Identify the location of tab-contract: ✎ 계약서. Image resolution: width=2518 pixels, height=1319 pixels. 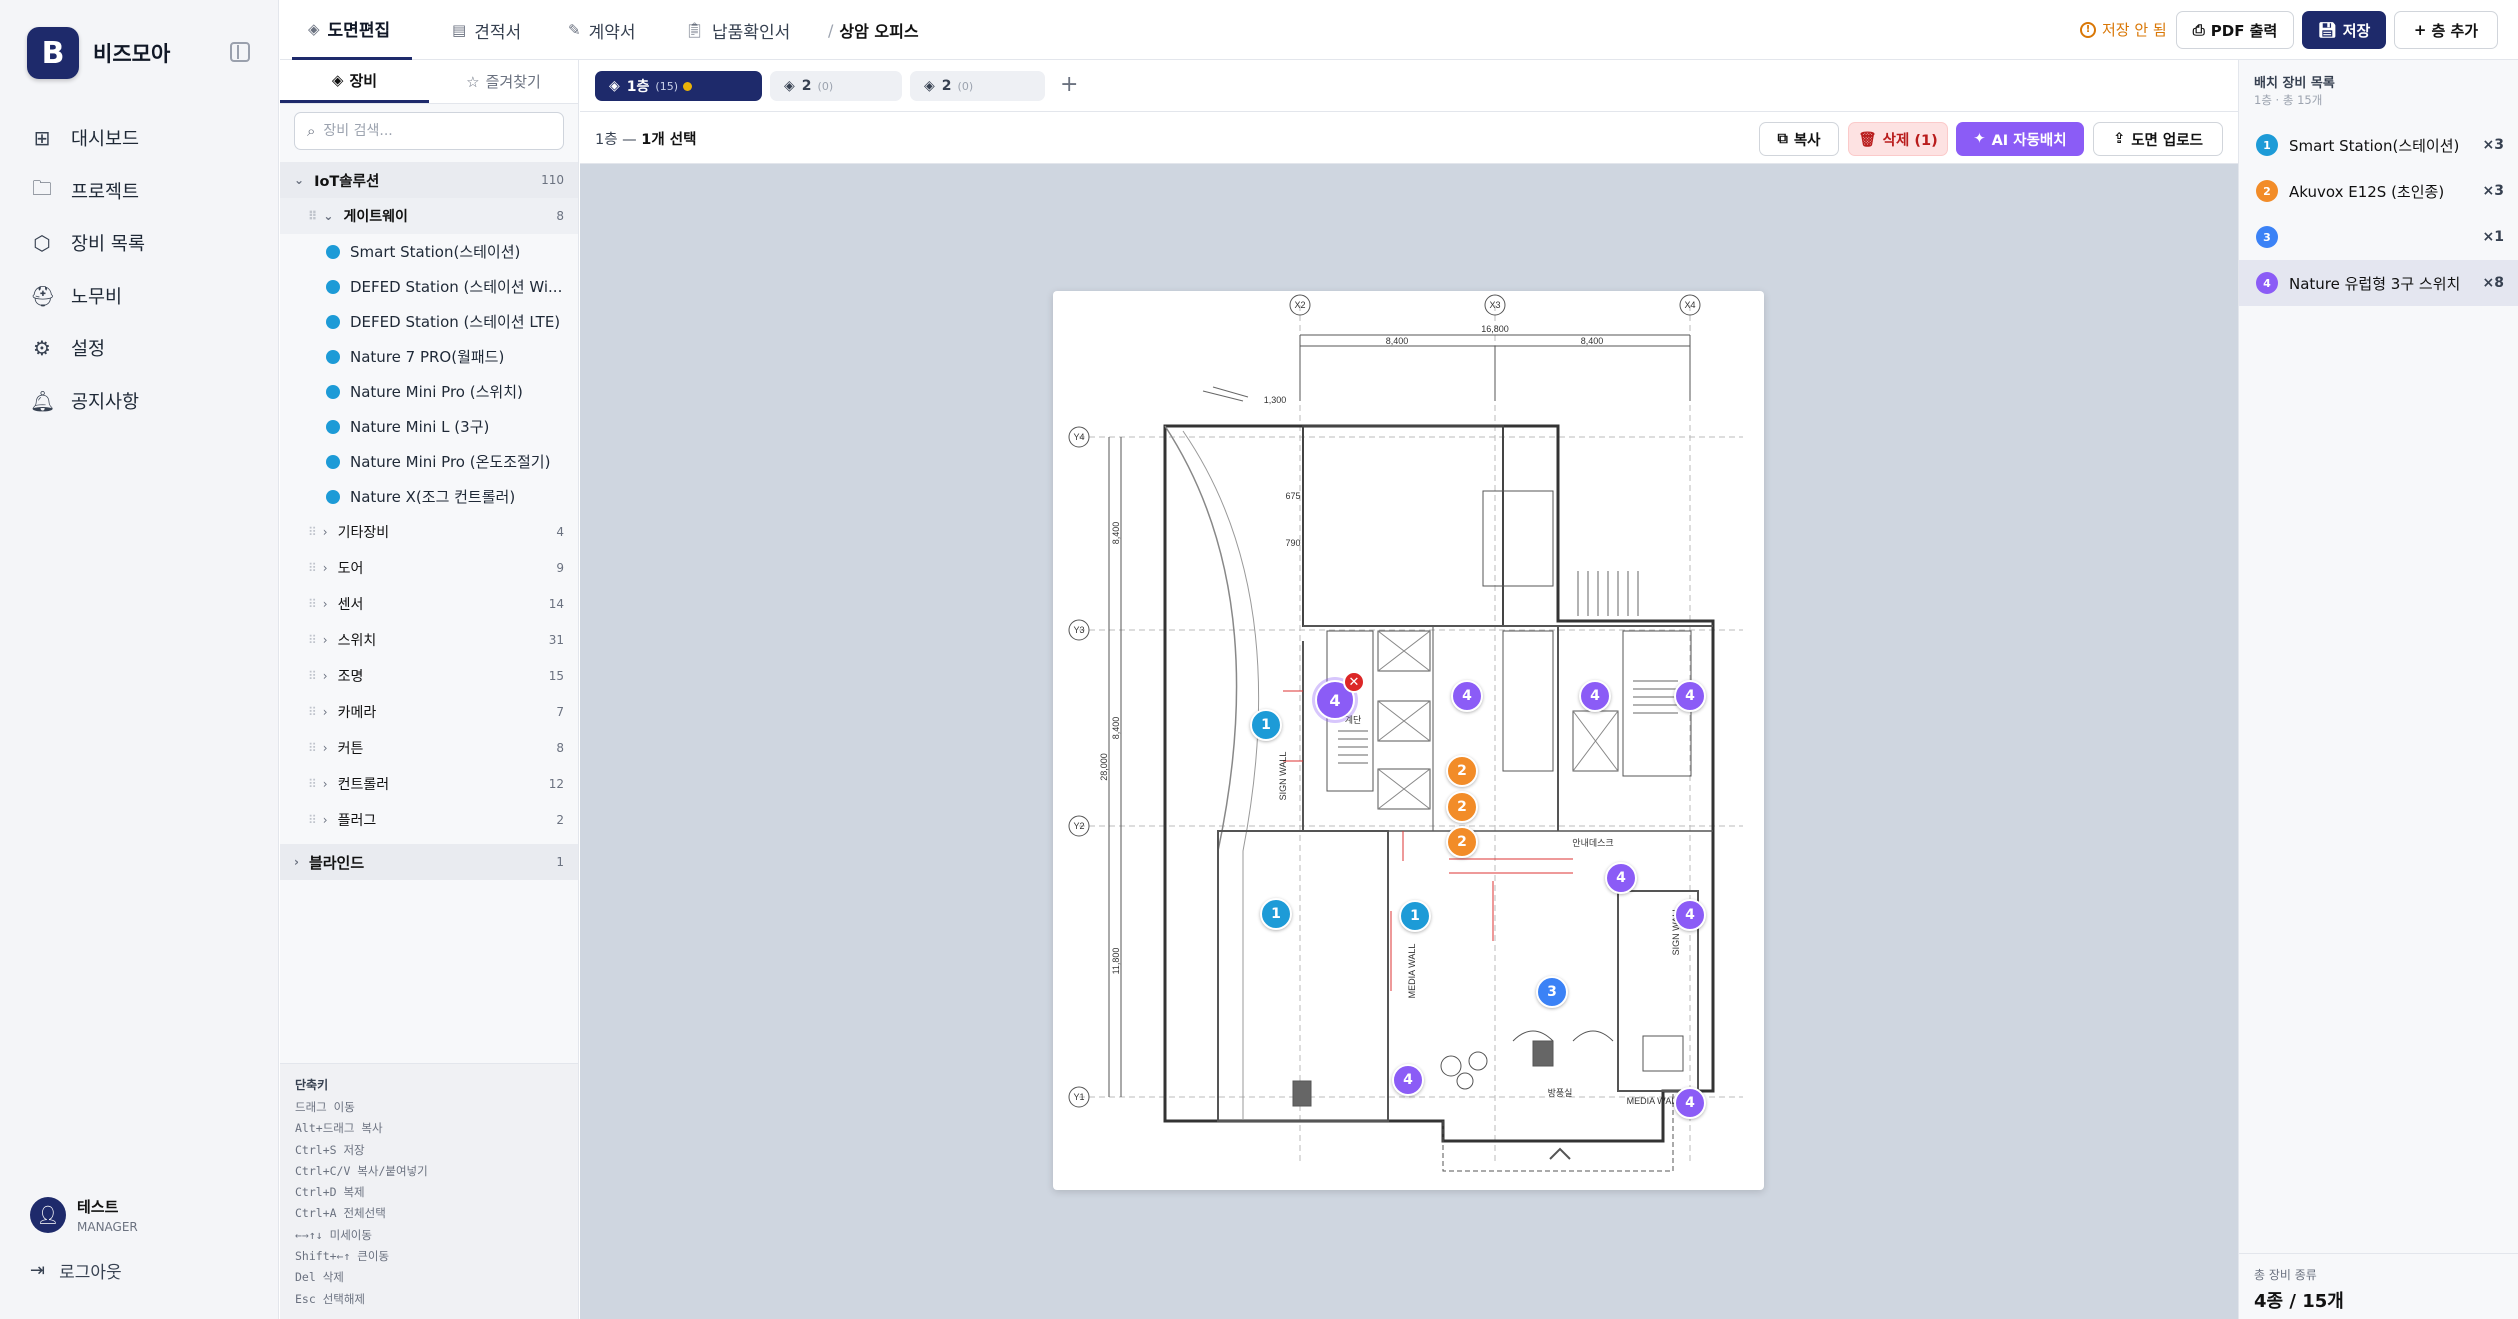
(602, 30).